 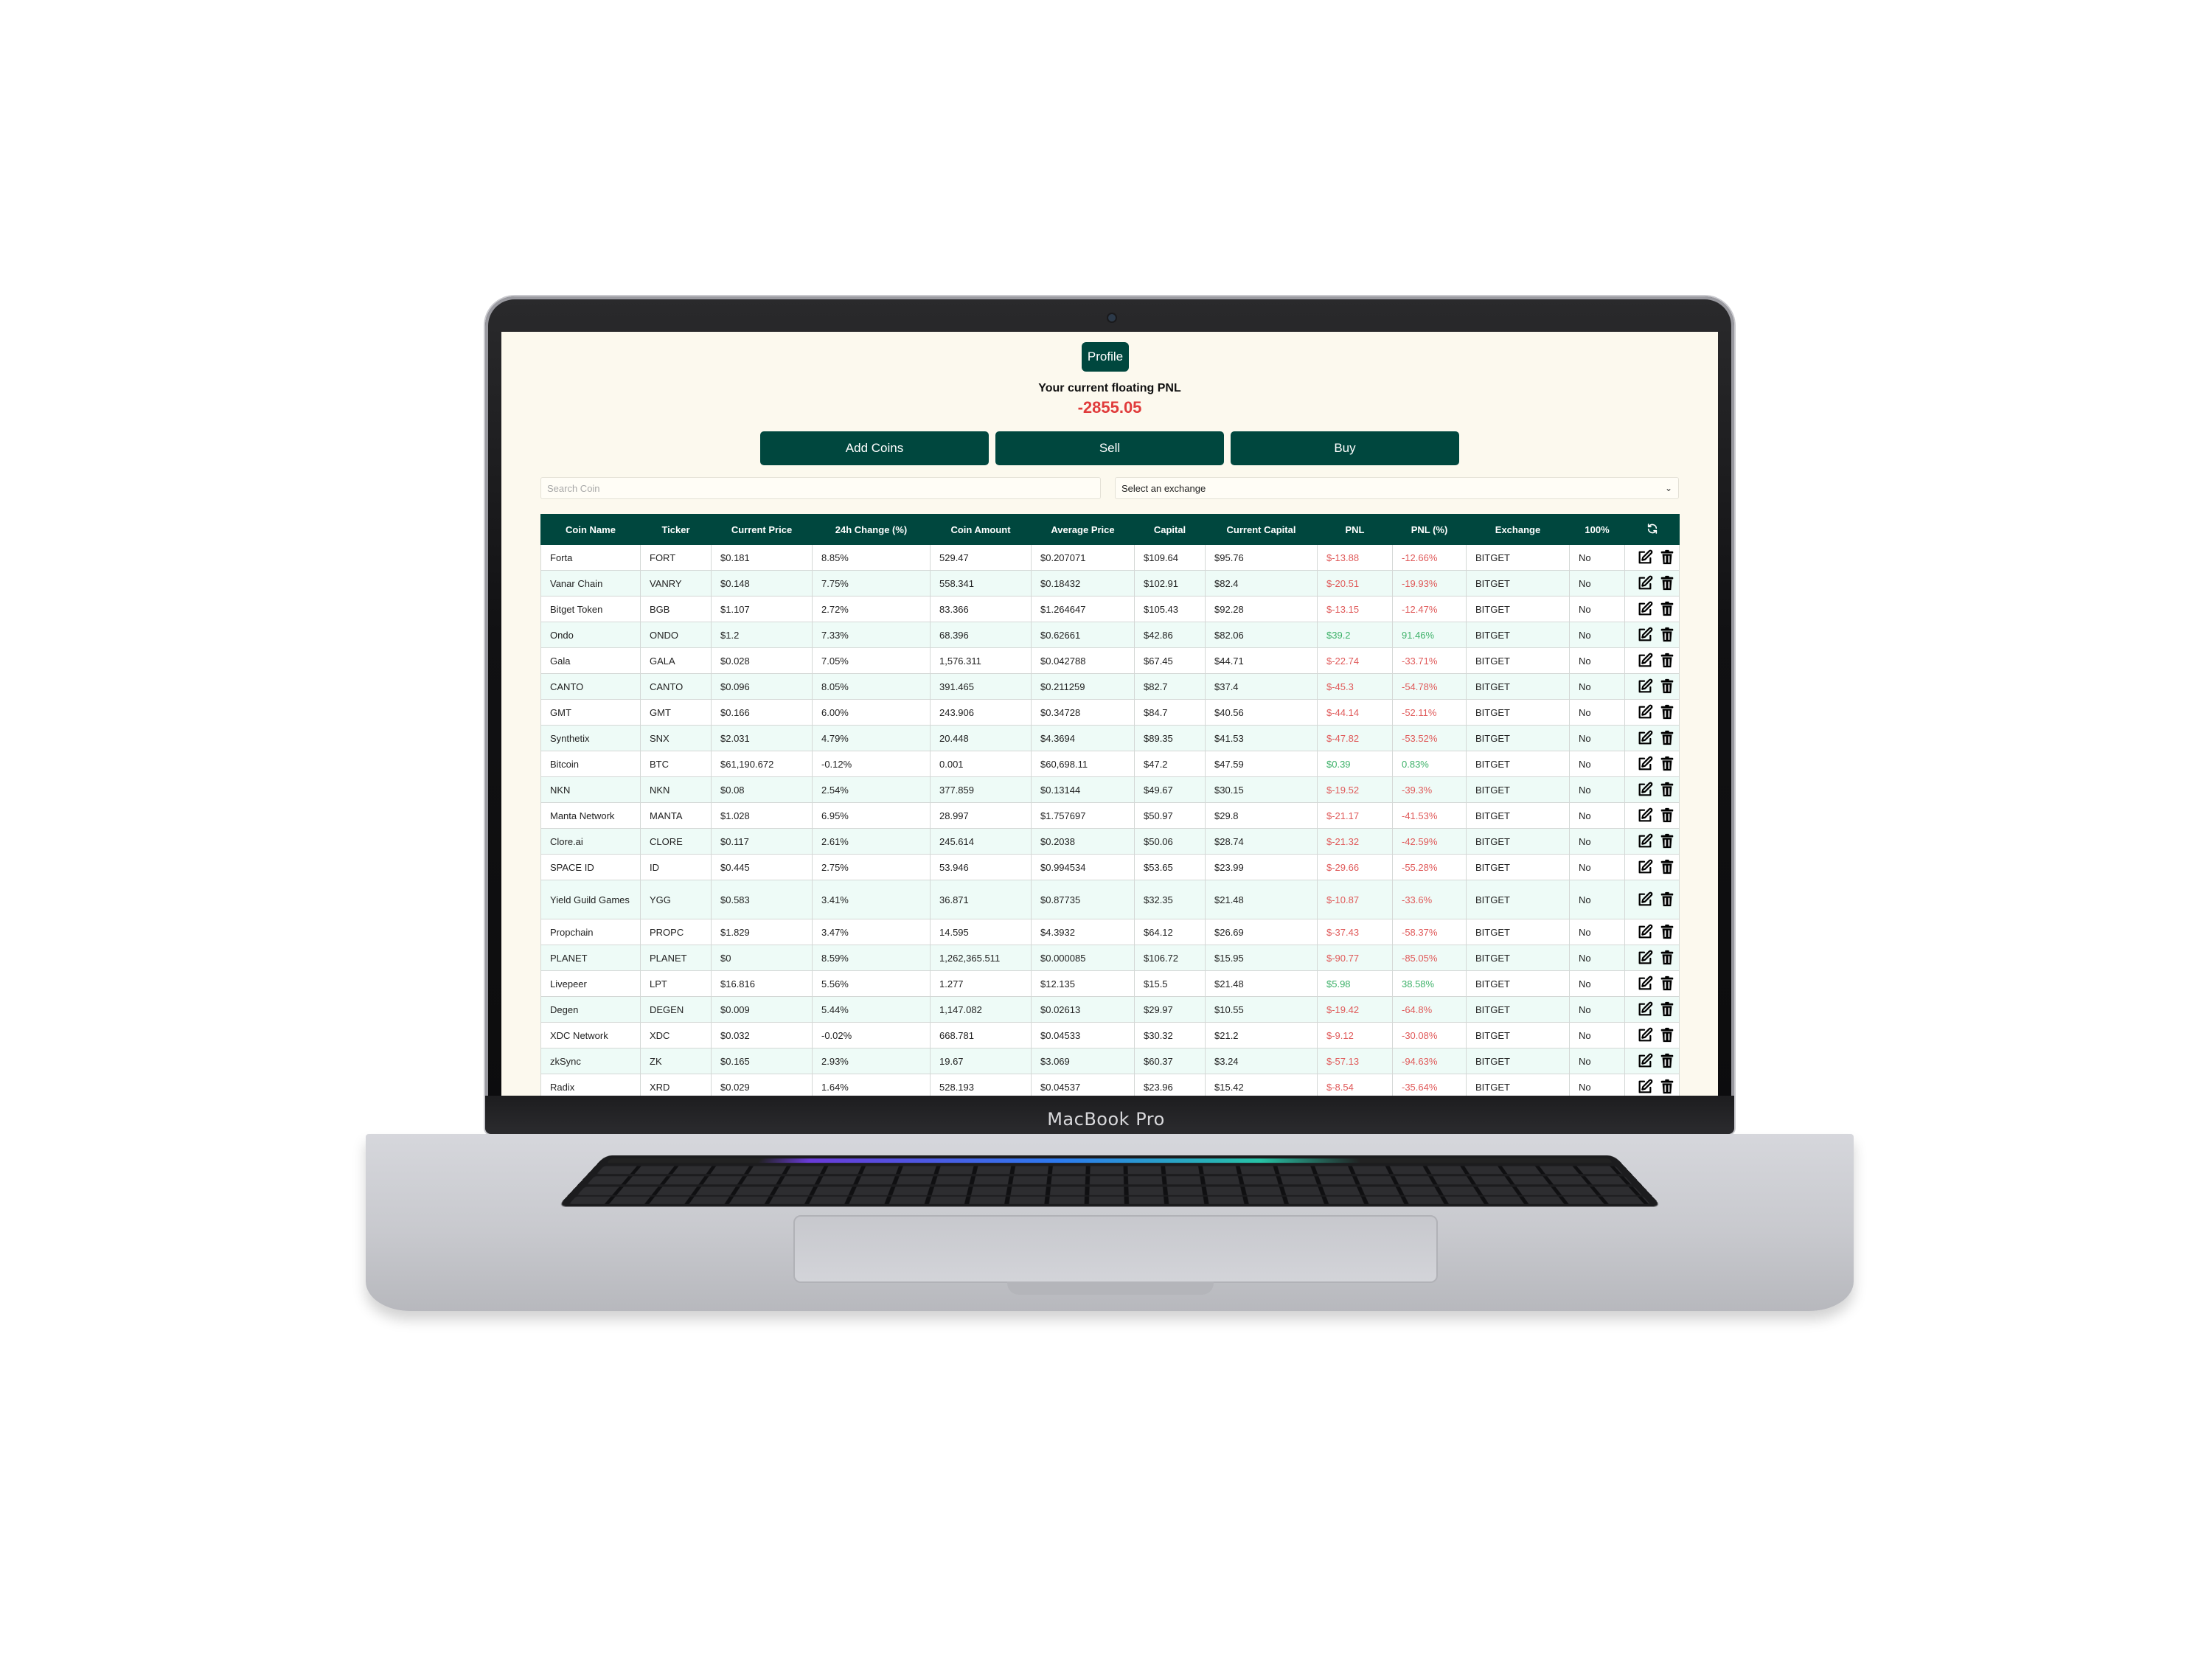 I want to click on capital-cell: $30.32, so click(x=1170, y=1035).